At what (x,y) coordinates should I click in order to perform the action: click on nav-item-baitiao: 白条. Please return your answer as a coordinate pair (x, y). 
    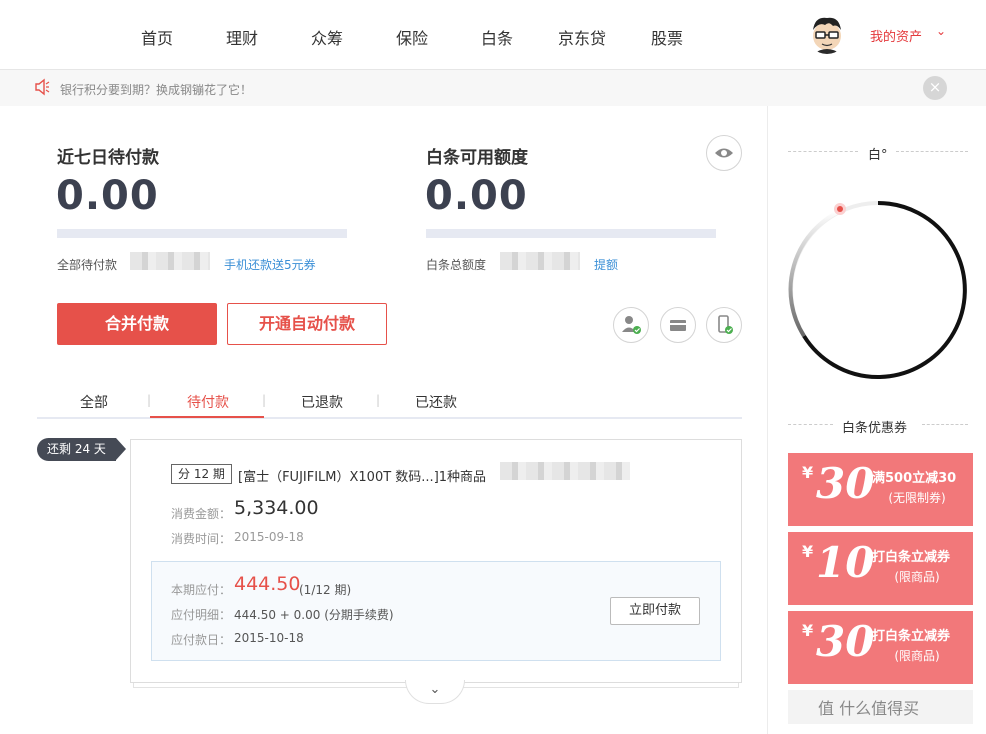
    Looking at the image, I should click on (497, 37).